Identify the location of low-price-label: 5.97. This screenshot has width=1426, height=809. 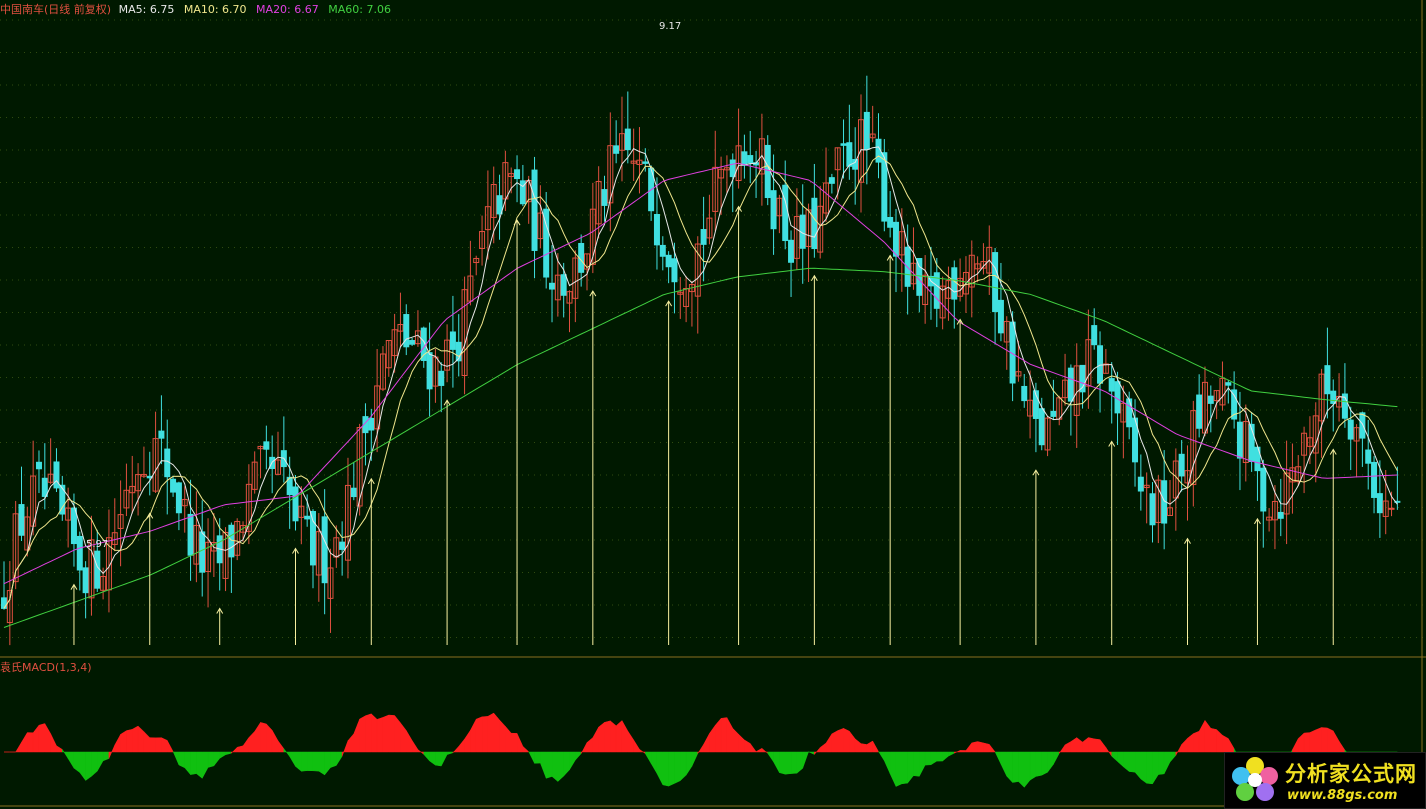
(97, 544).